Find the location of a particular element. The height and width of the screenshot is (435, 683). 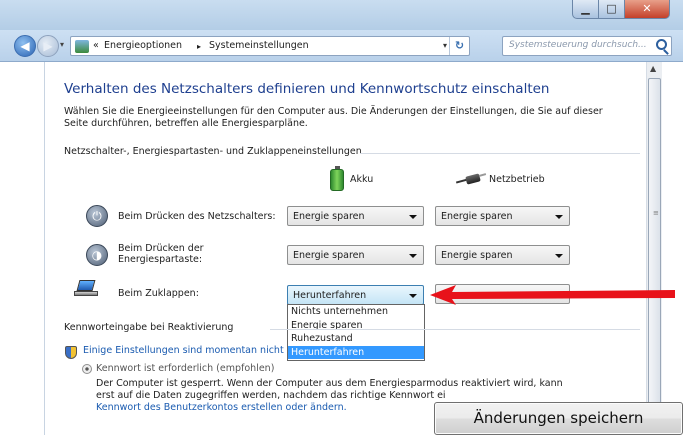

power-button-icon: ⏻ is located at coordinates (97, 216).